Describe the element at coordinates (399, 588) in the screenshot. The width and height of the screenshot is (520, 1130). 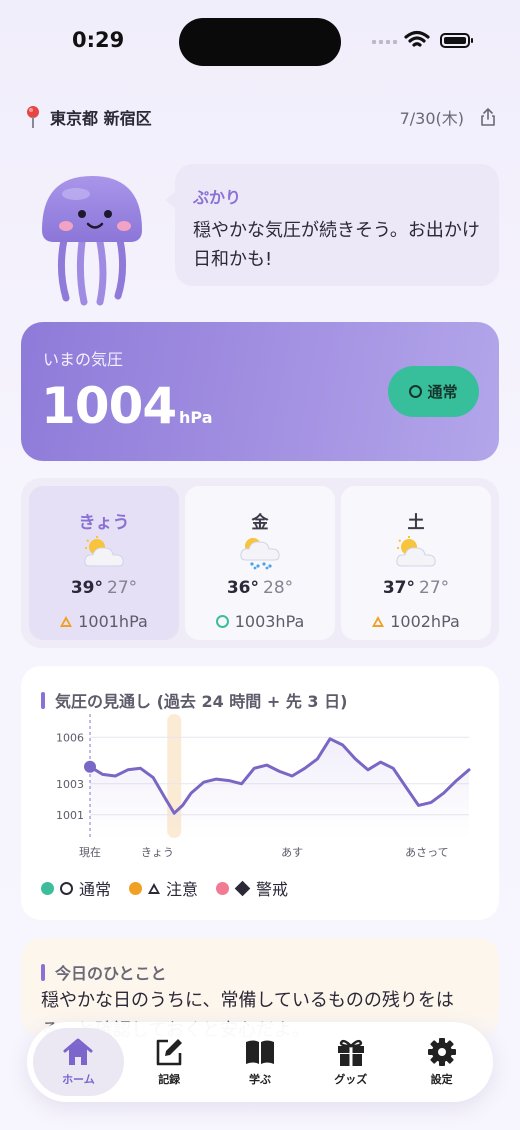
I see `forecast-high: 37°` at that location.